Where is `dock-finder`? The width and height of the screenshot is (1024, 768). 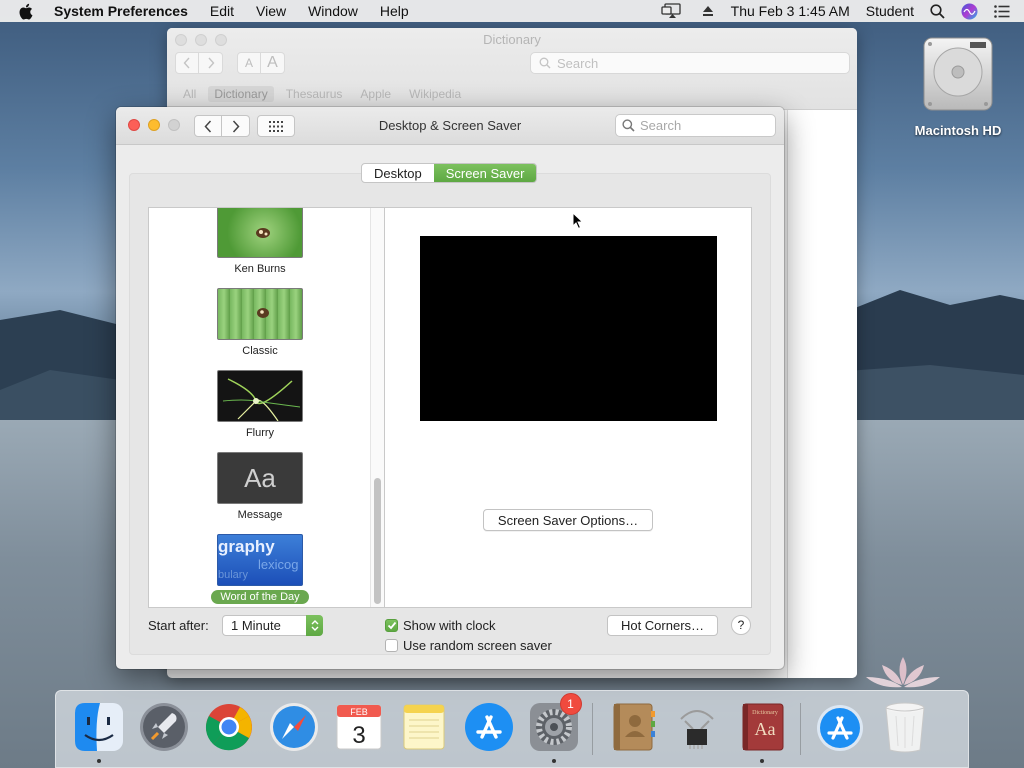
dock-finder is located at coordinates (99, 731).